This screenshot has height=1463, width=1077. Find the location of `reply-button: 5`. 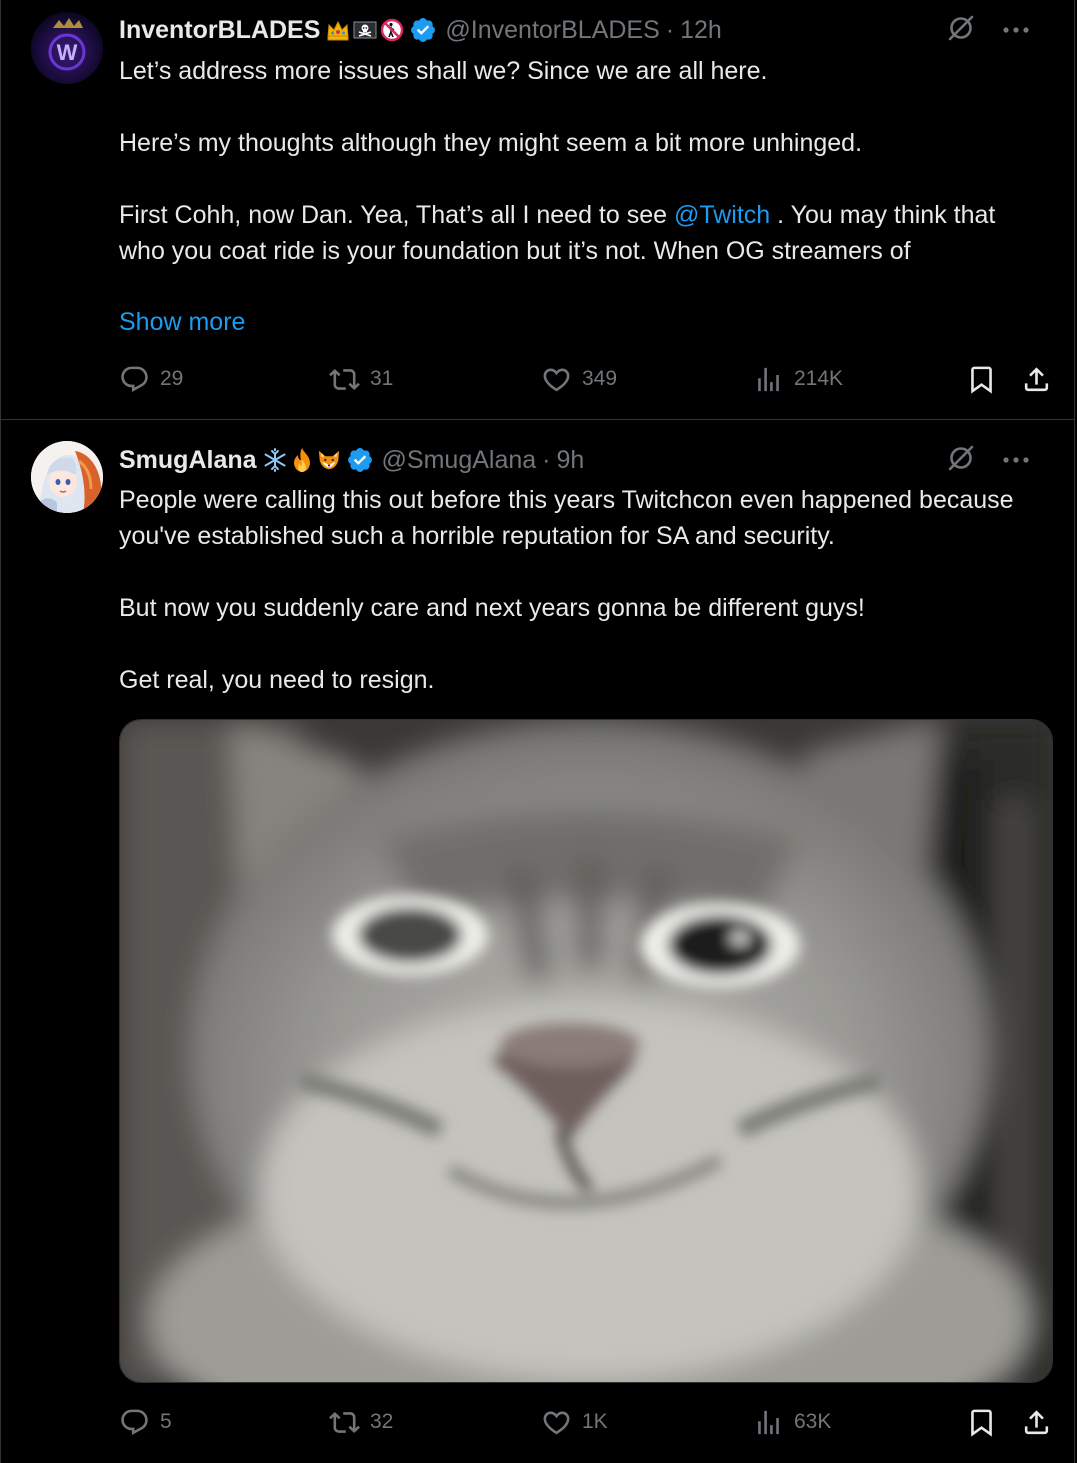

reply-button: 5 is located at coordinates (145, 1422).